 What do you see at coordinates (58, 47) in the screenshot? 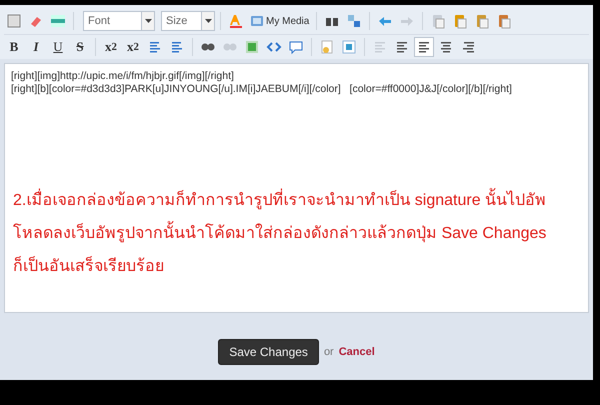
I see `underline-button: U` at bounding box center [58, 47].